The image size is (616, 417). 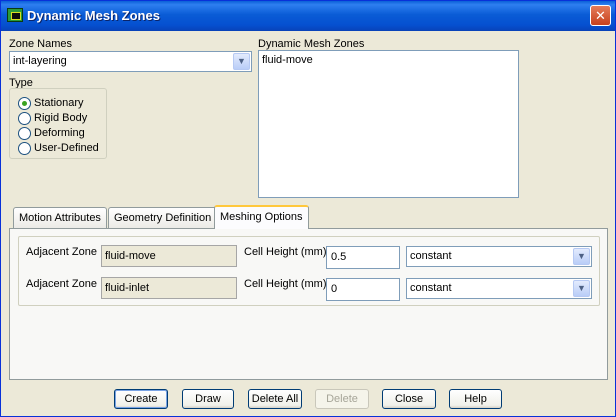 What do you see at coordinates (308, 16) in the screenshot?
I see `title-bar: Dynamic Mesh Zones ✕` at bounding box center [308, 16].